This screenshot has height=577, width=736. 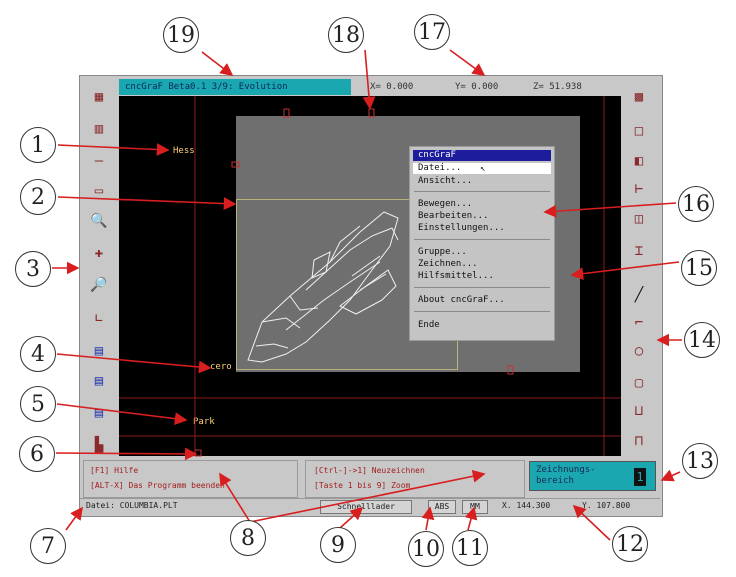 What do you see at coordinates (639, 251) in the screenshot?
I see `bracket-icon: ⌶` at bounding box center [639, 251].